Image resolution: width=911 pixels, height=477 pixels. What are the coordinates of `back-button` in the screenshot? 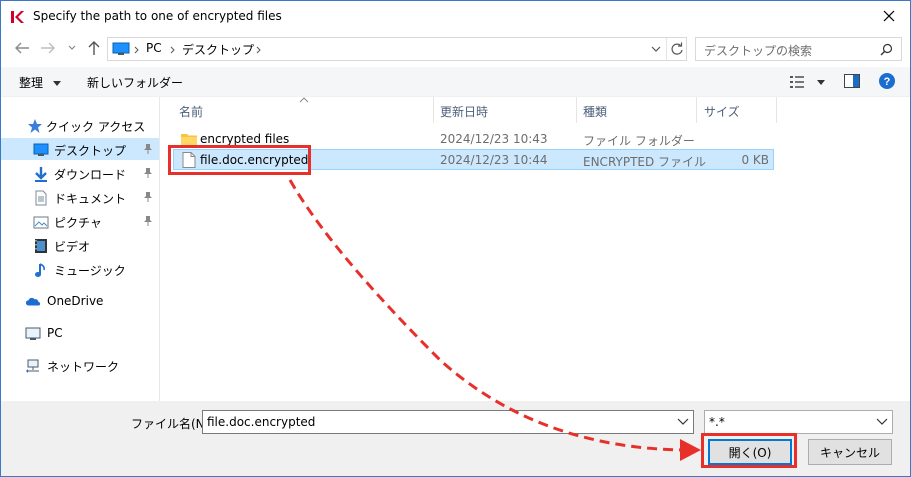 It's located at (22, 48).